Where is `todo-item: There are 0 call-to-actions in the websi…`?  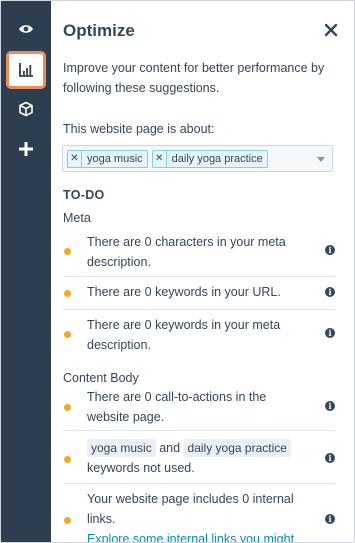
todo-item: There are 0 call-to-actions in the websi… is located at coordinates (199, 407).